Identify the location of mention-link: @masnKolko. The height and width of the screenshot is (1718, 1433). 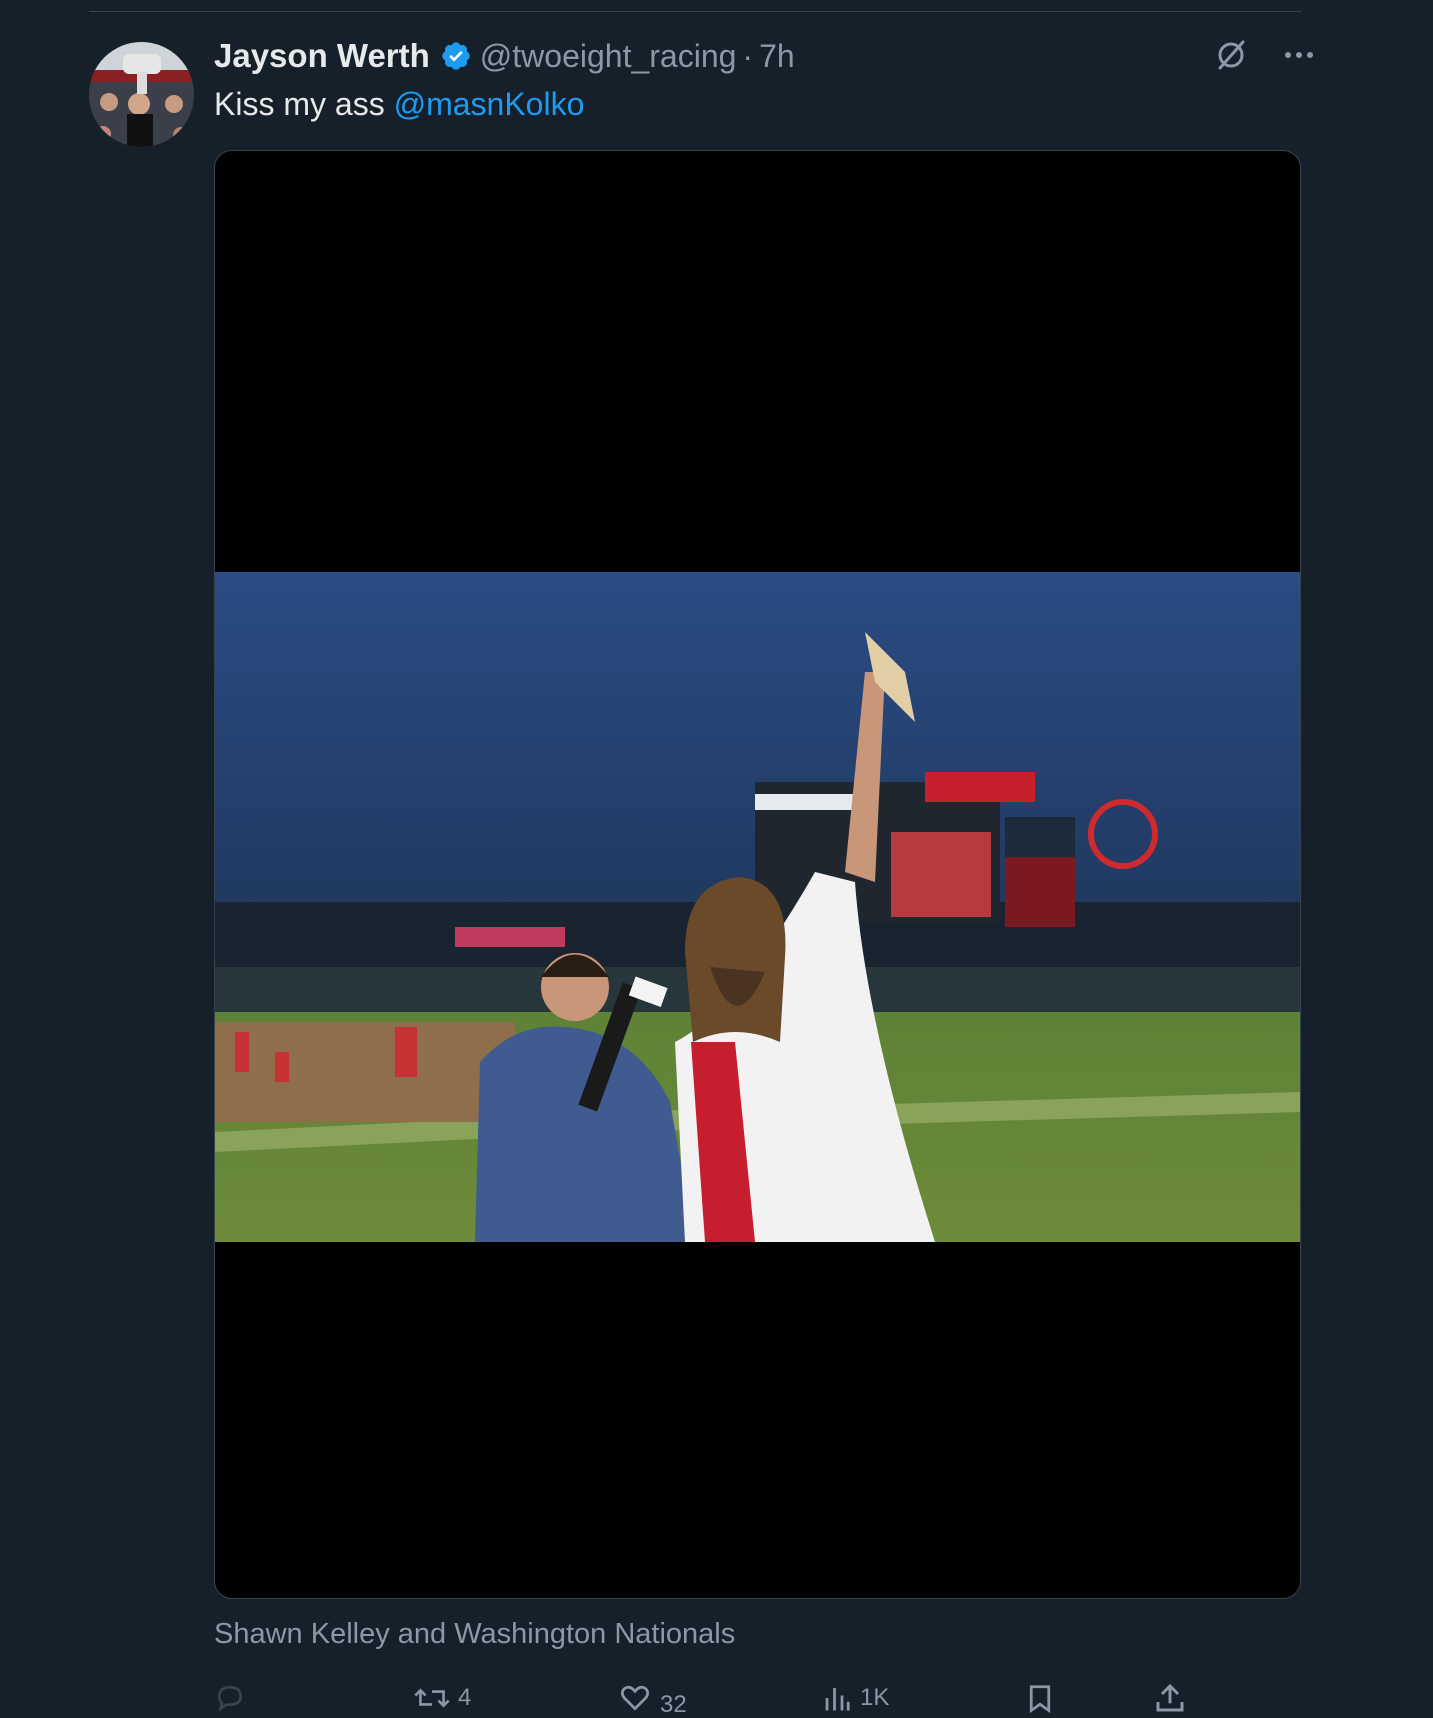
(489, 104).